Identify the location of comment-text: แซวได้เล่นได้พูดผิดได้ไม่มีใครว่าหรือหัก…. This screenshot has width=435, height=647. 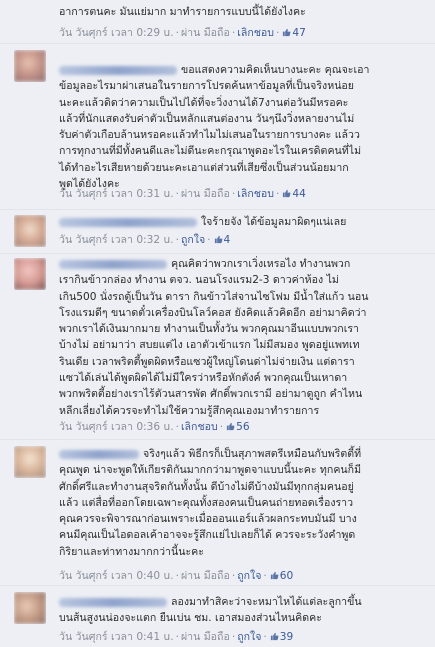
(203, 378).